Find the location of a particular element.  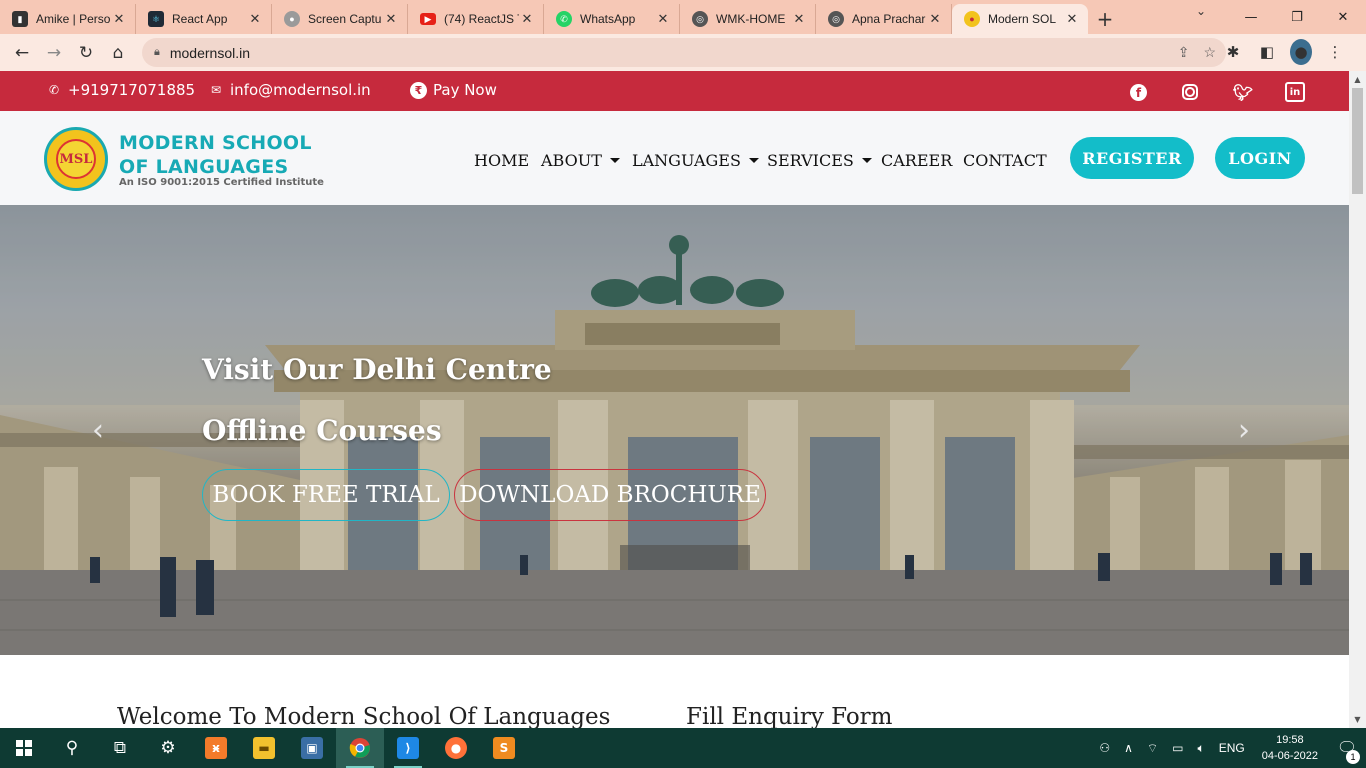

file-explorer-icon: ▬ is located at coordinates (264, 748).